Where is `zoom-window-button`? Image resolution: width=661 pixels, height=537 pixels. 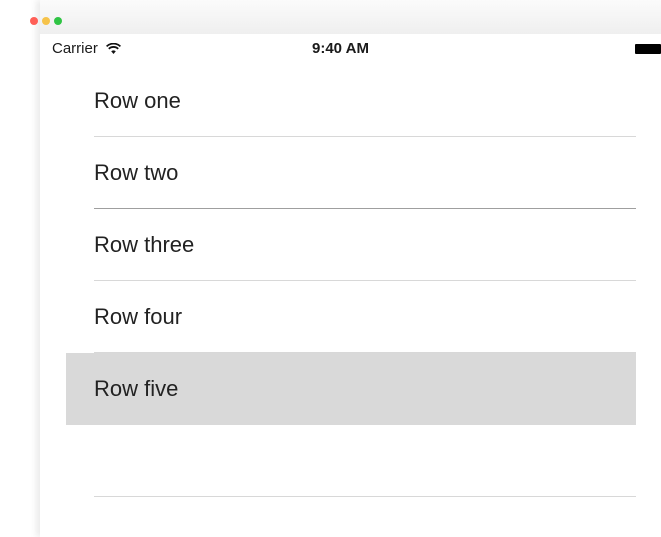 zoom-window-button is located at coordinates (58, 21).